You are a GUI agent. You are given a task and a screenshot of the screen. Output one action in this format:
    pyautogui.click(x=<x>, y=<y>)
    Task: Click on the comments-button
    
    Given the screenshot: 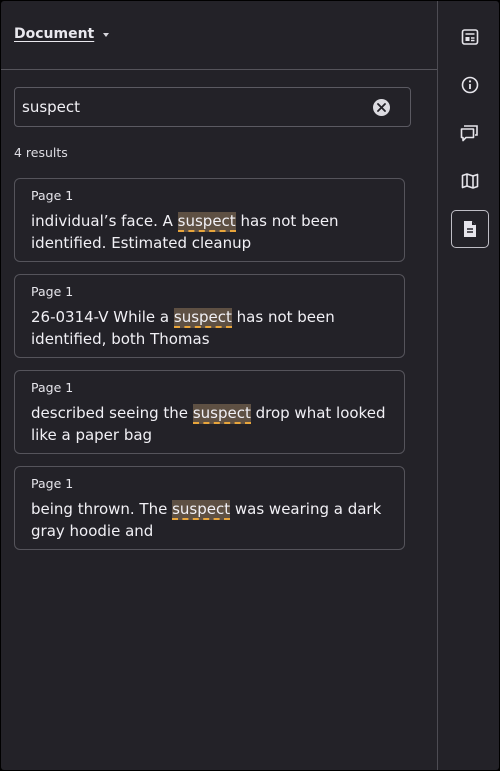 What is the action you would take?
    pyautogui.click(x=470, y=133)
    